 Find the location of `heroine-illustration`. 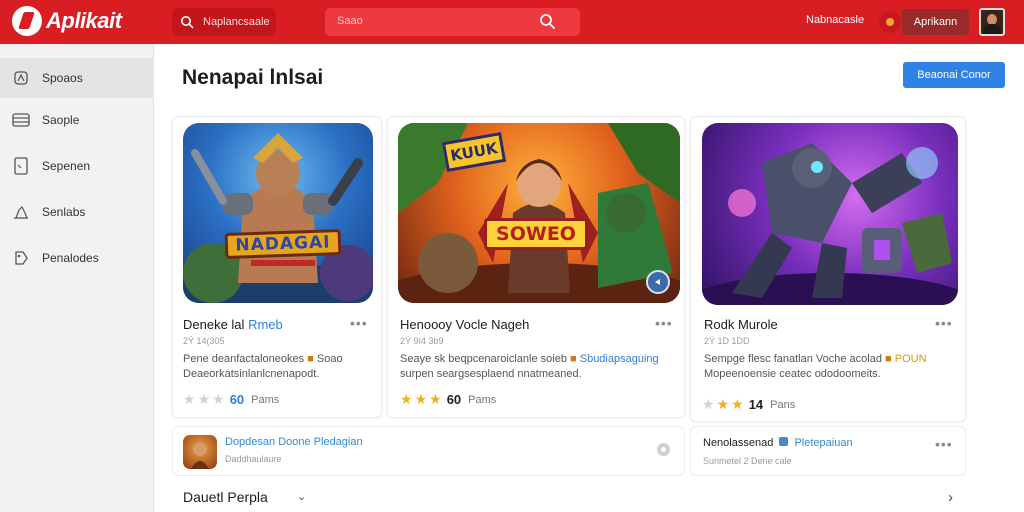

heroine-illustration is located at coordinates (539, 213).